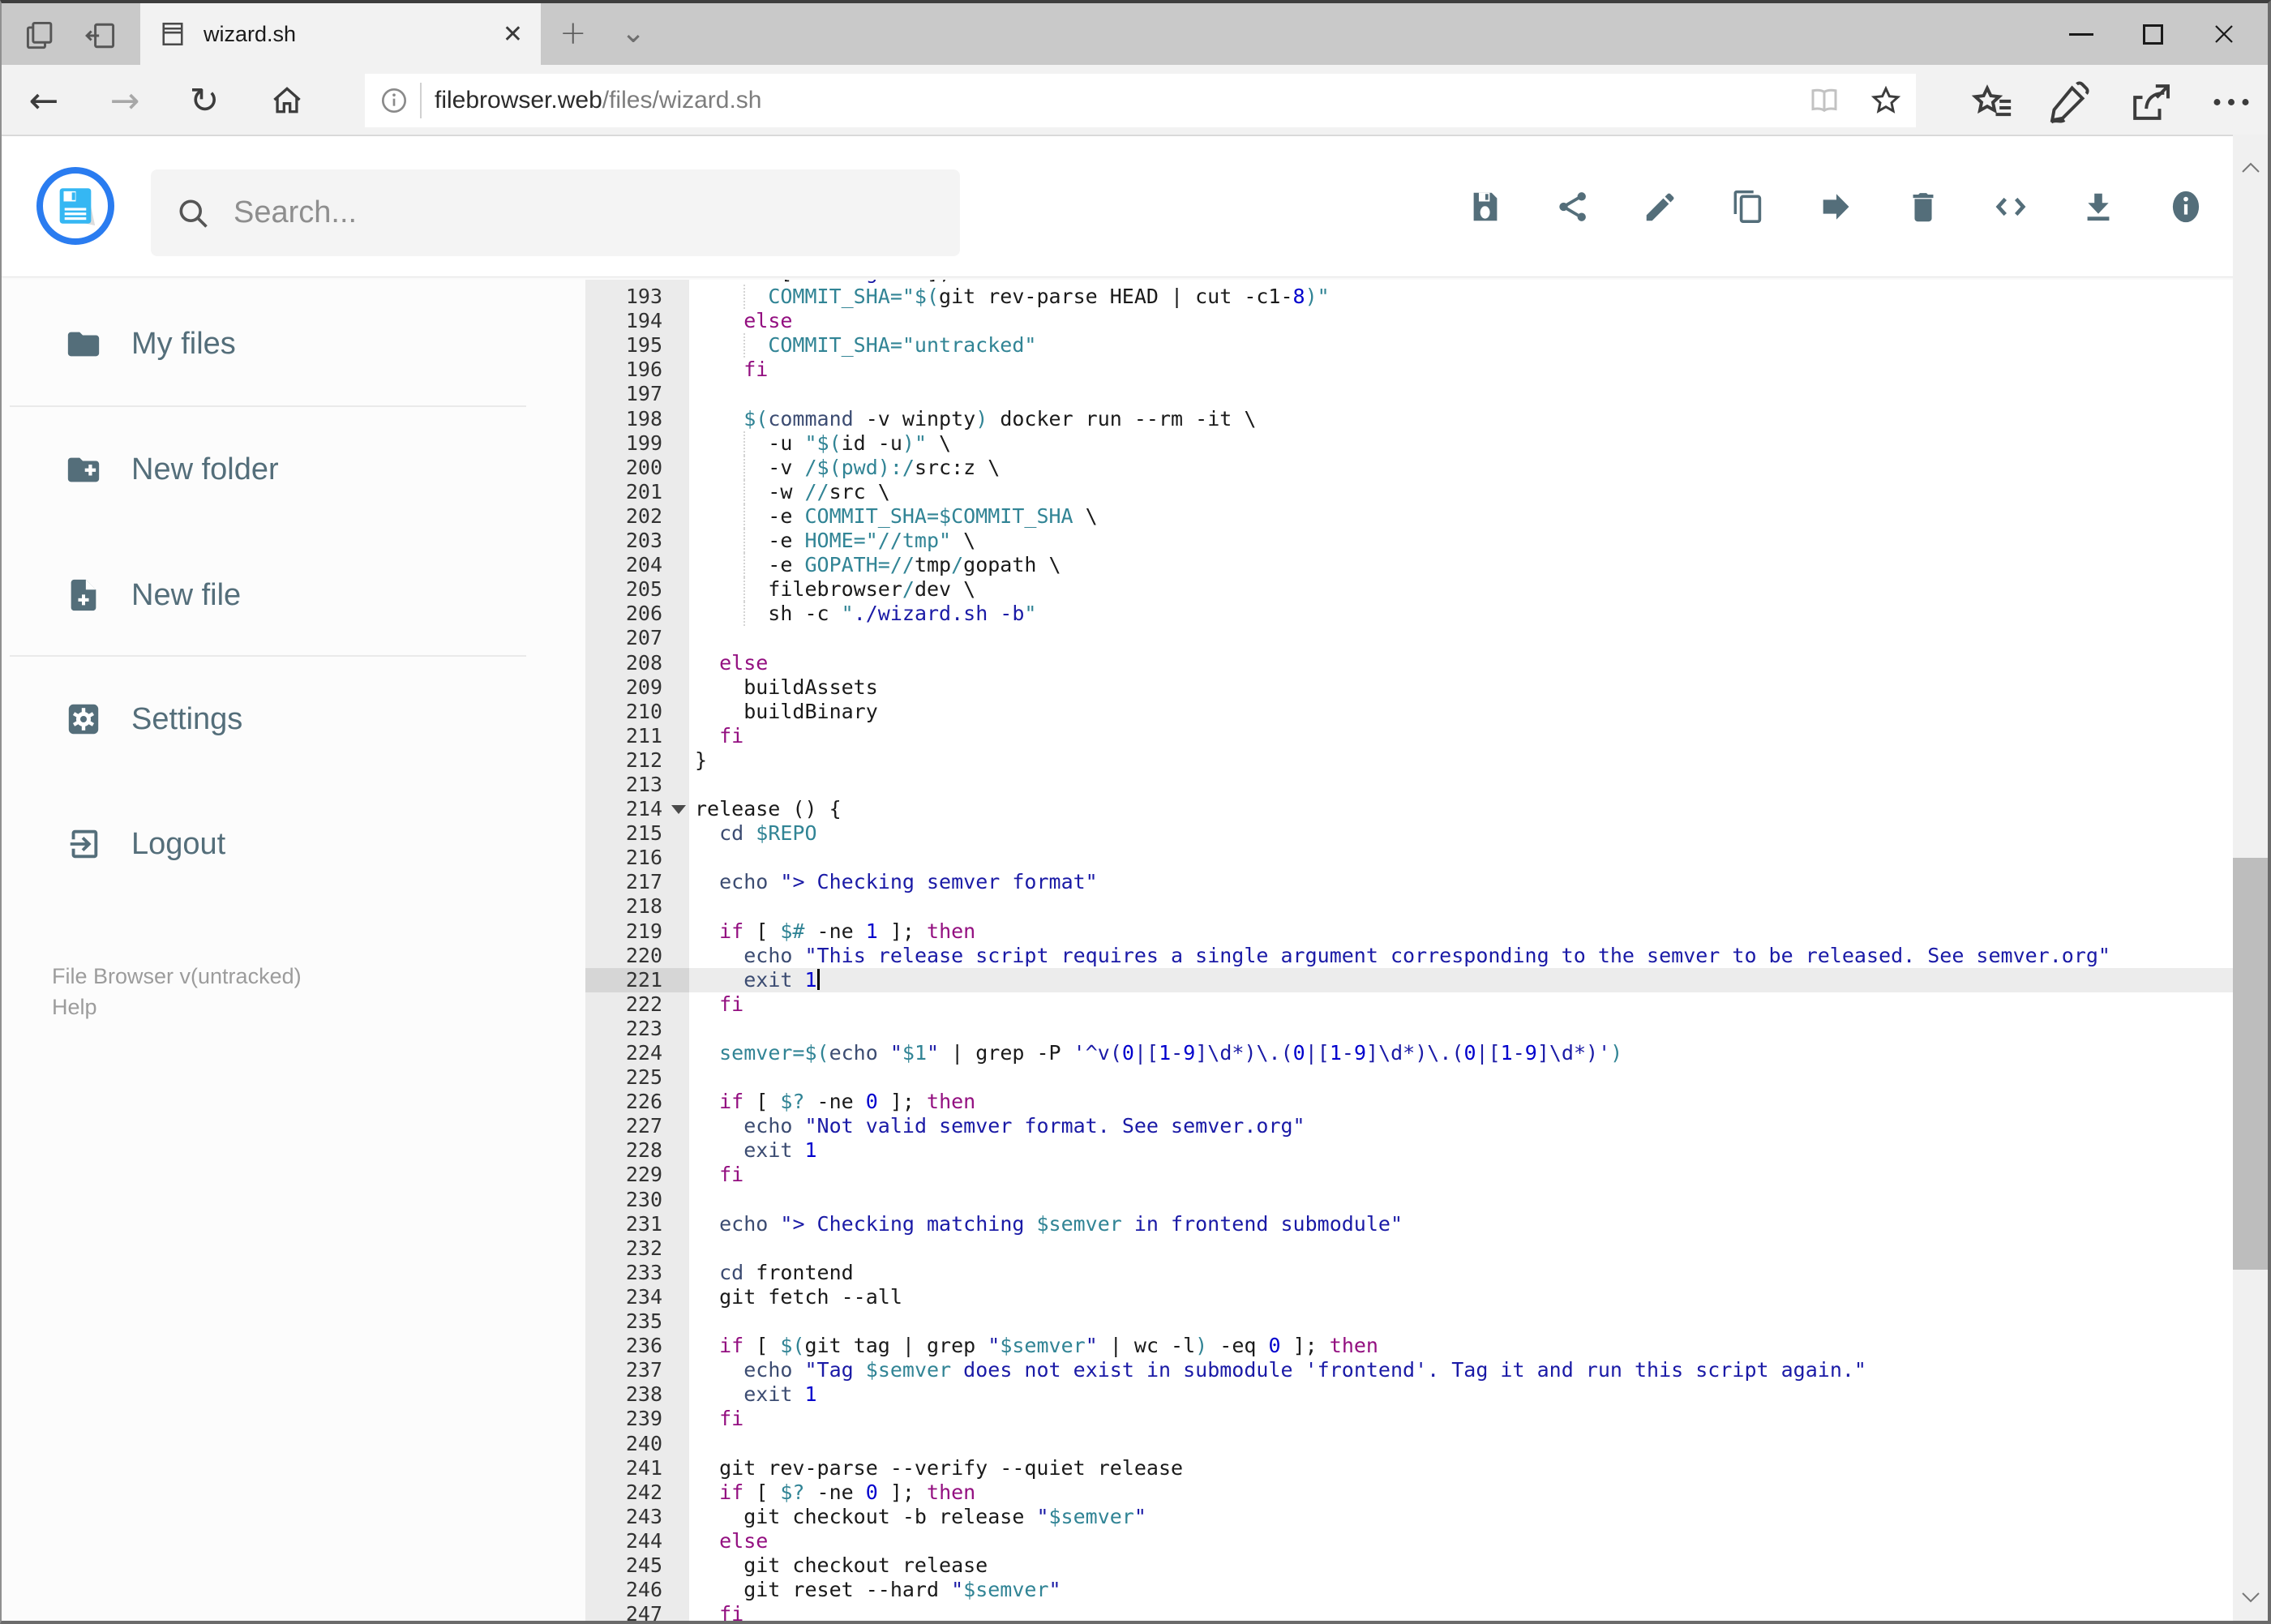  I want to click on code-line: 229 fi, so click(1410, 1176).